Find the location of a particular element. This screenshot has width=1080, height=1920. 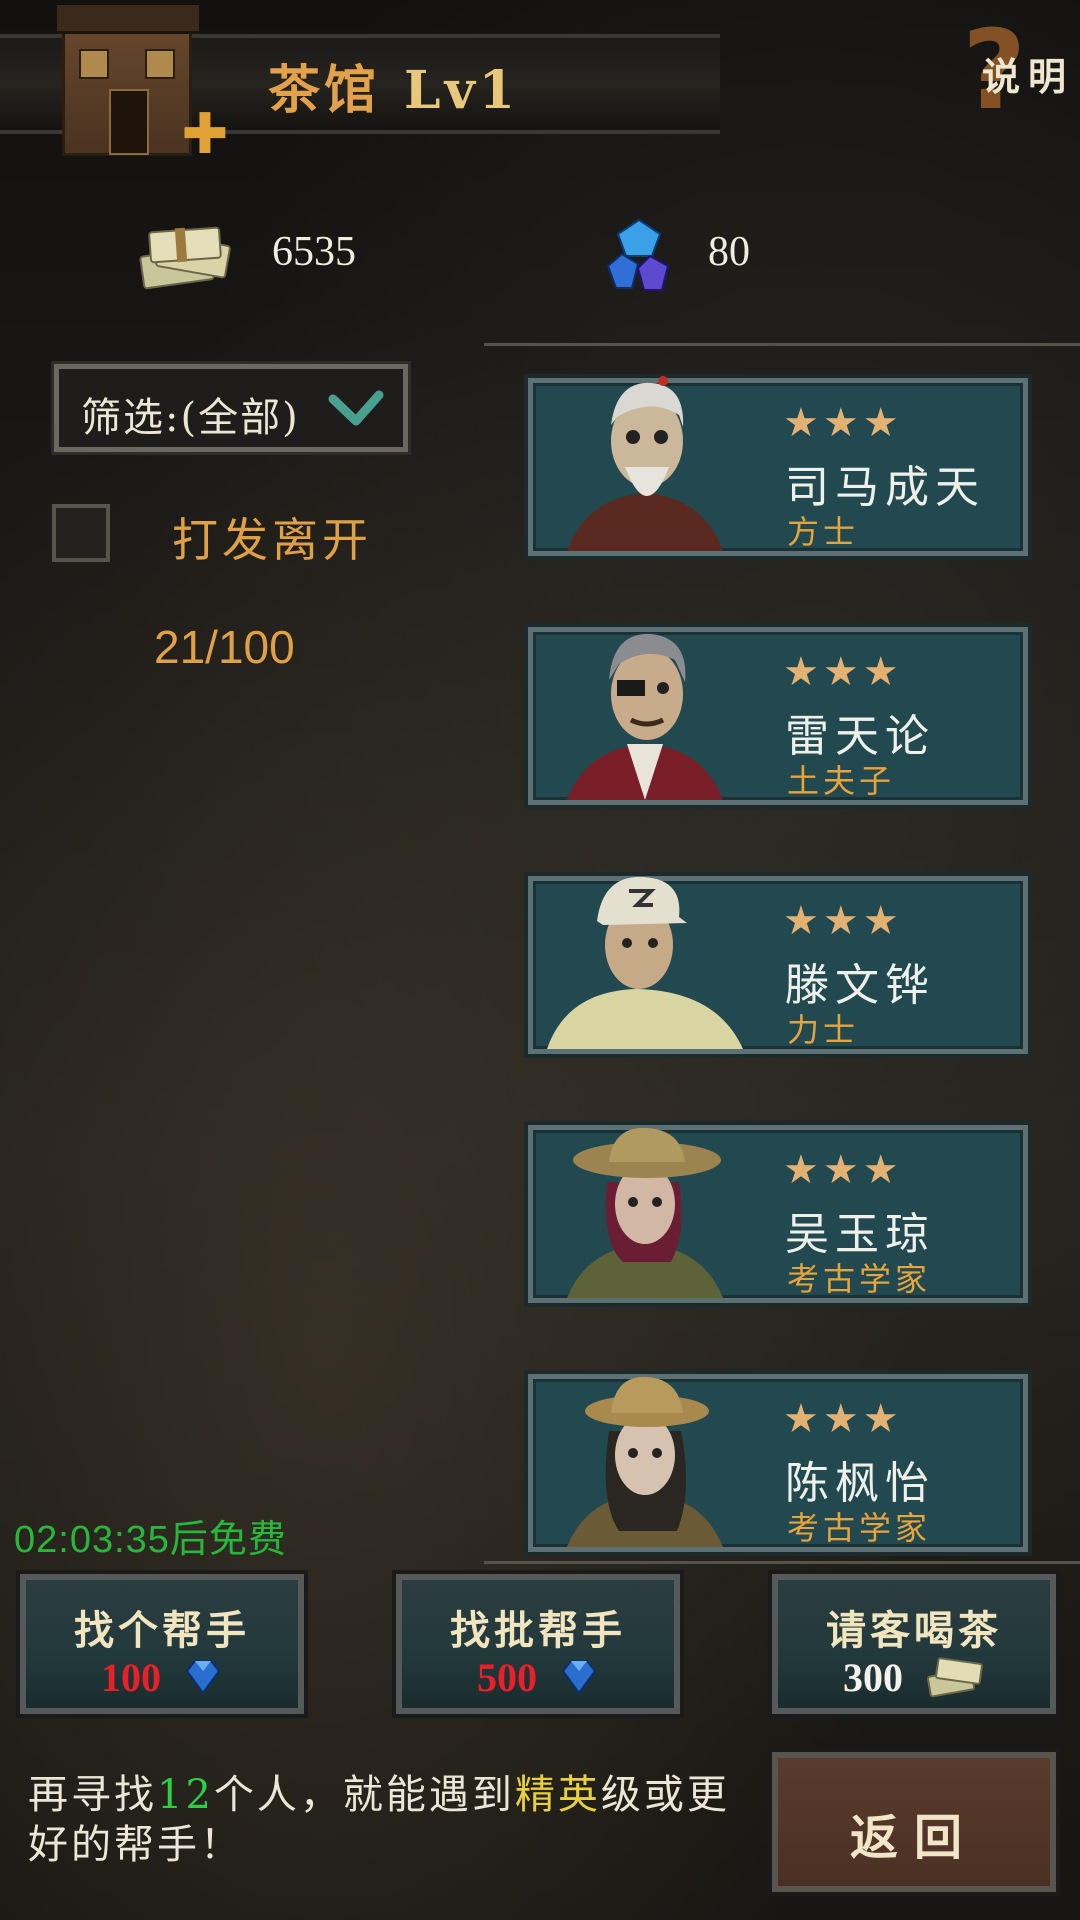

dismiss-checkbox is located at coordinates (81, 533).